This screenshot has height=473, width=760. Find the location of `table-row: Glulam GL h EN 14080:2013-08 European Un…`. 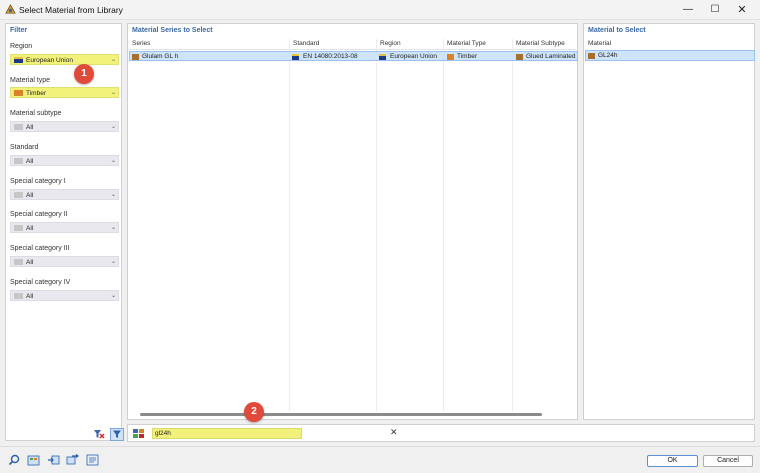

table-row: Glulam GL h EN 14080:2013-08 European Un… is located at coordinates (353, 56).